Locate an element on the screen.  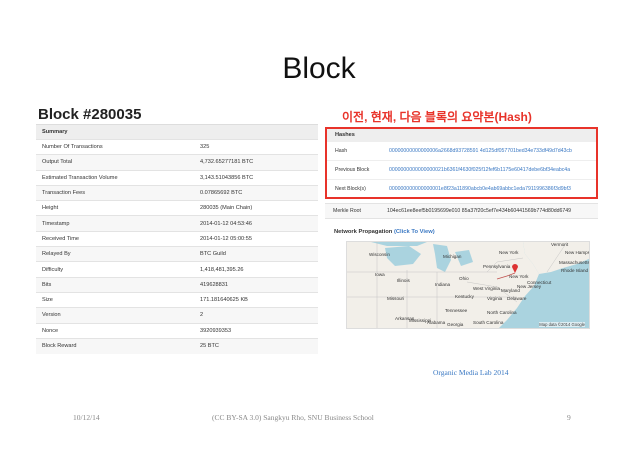
map-label: New Hampshire is located at coordinates (577, 252).